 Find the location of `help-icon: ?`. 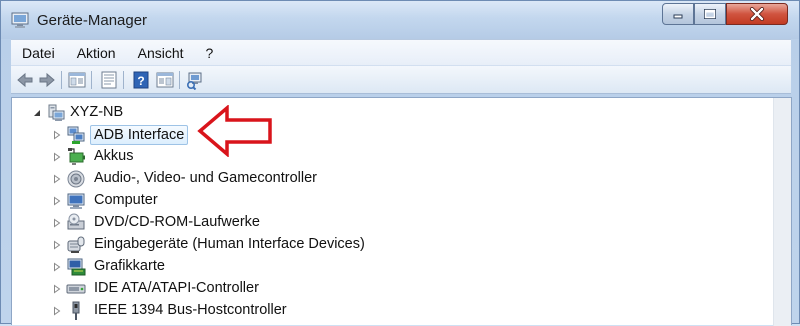

help-icon: ? is located at coordinates (141, 80).